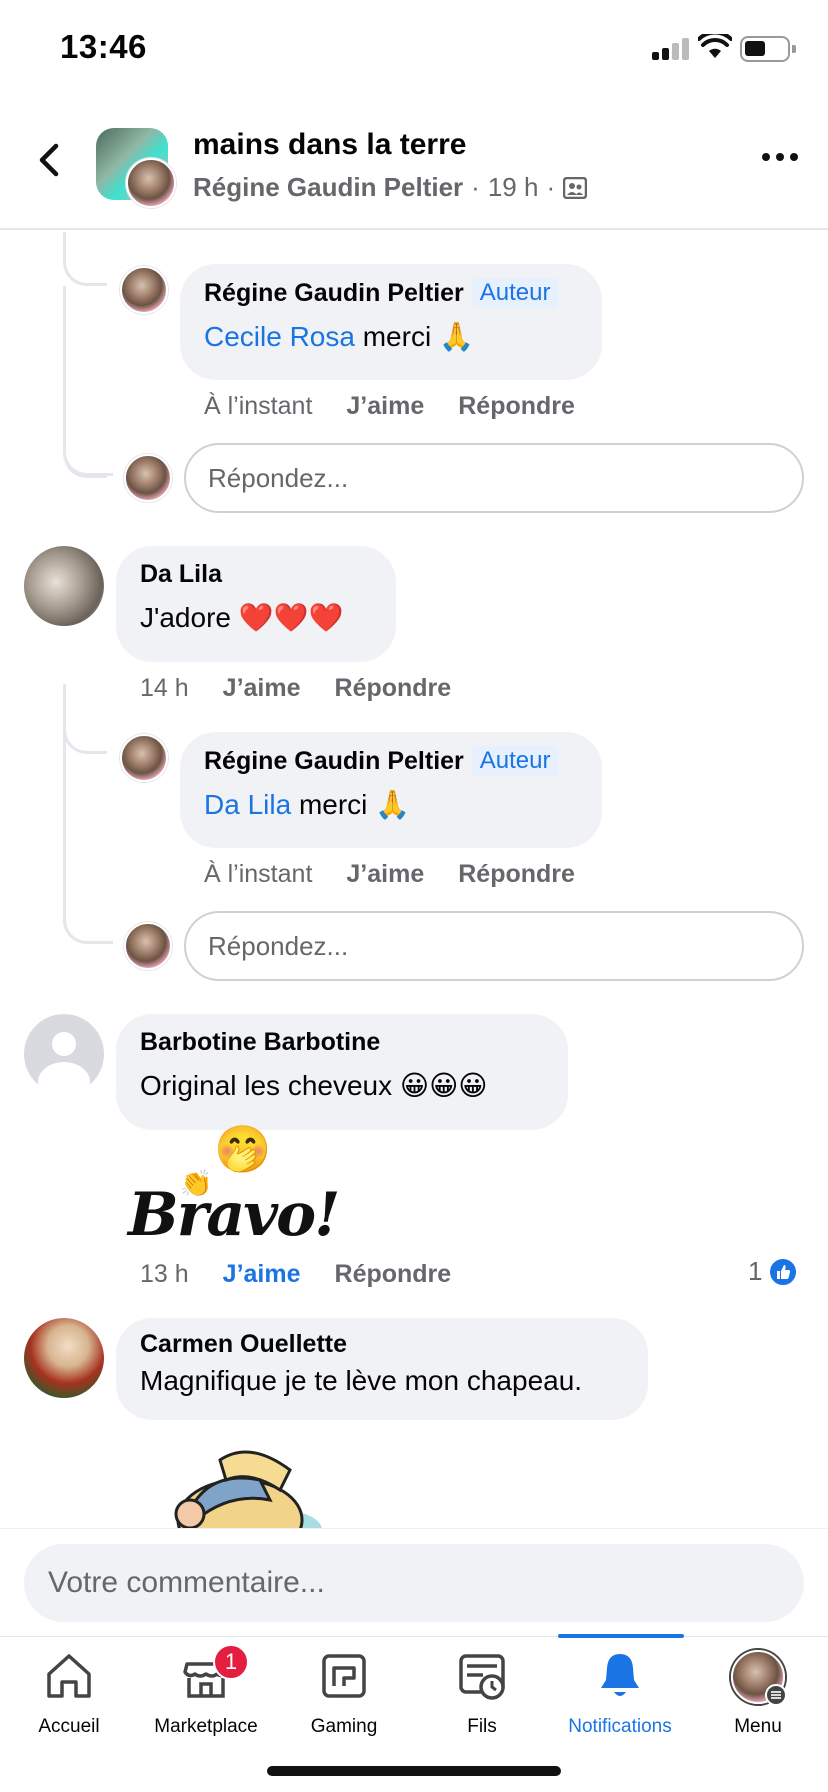 The height and width of the screenshot is (1792, 828). I want to click on tab-label: Gaming, so click(344, 1726).